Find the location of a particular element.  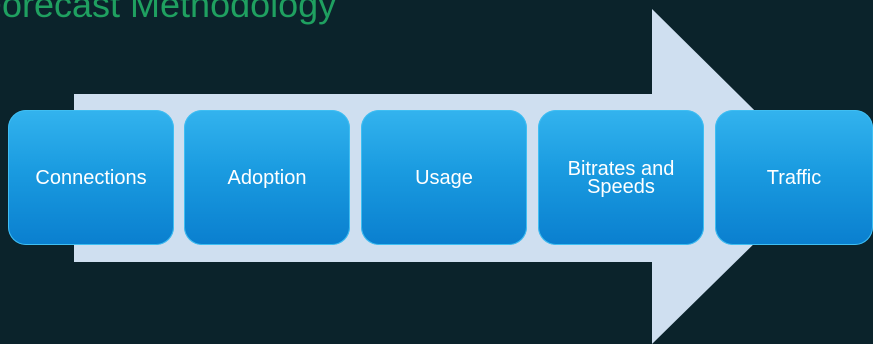

step-label: Bitrates and Speeds is located at coordinates (621, 177).